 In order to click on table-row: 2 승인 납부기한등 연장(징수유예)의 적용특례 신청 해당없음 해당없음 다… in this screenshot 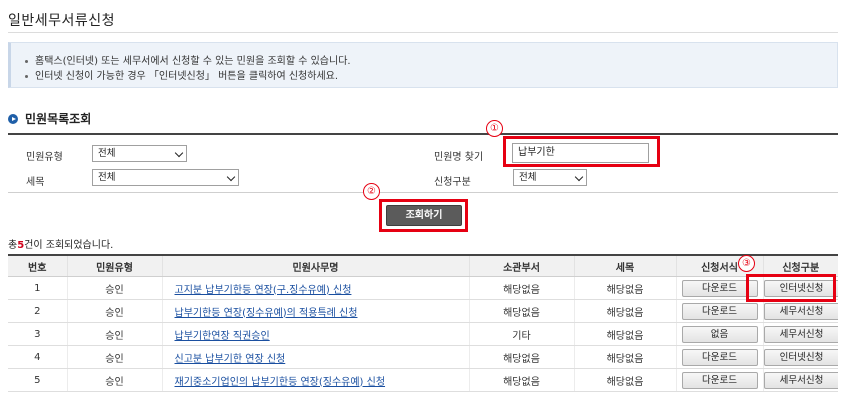, I will do `click(423, 311)`.